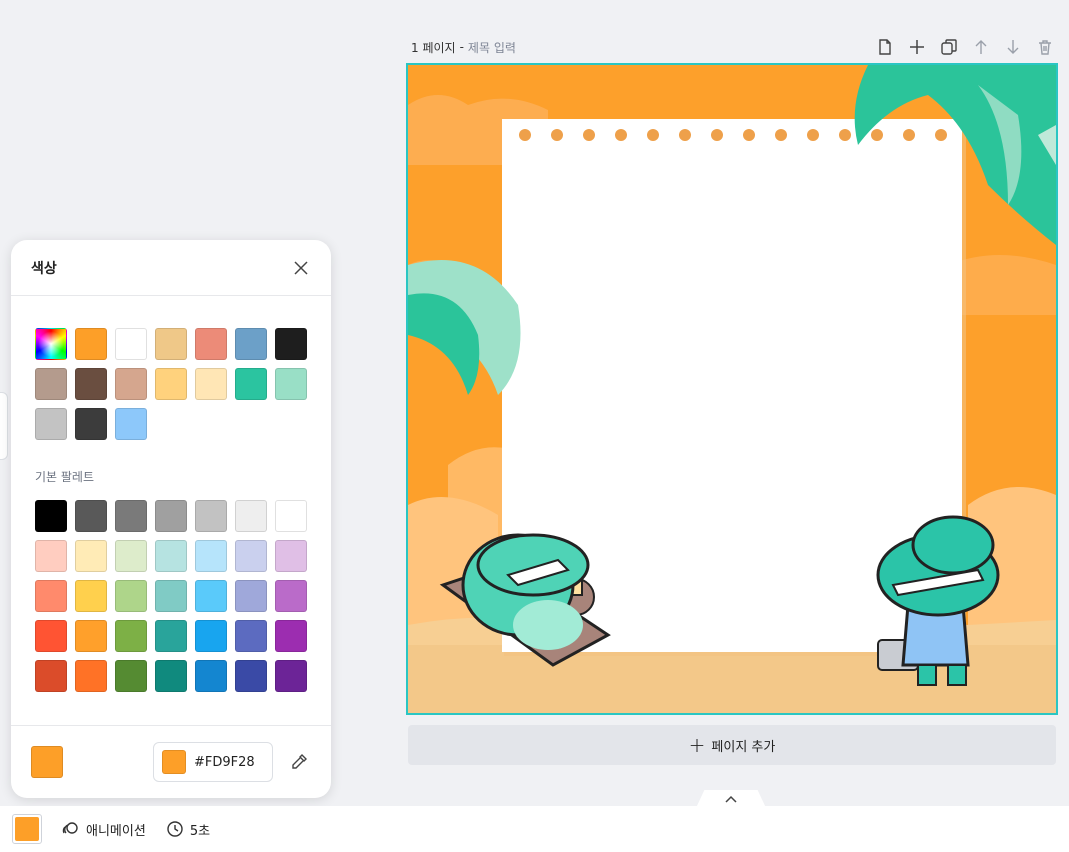 This screenshot has width=1069, height=852. Describe the element at coordinates (171, 268) in the screenshot. I see `color-panel-header: 색상` at that location.